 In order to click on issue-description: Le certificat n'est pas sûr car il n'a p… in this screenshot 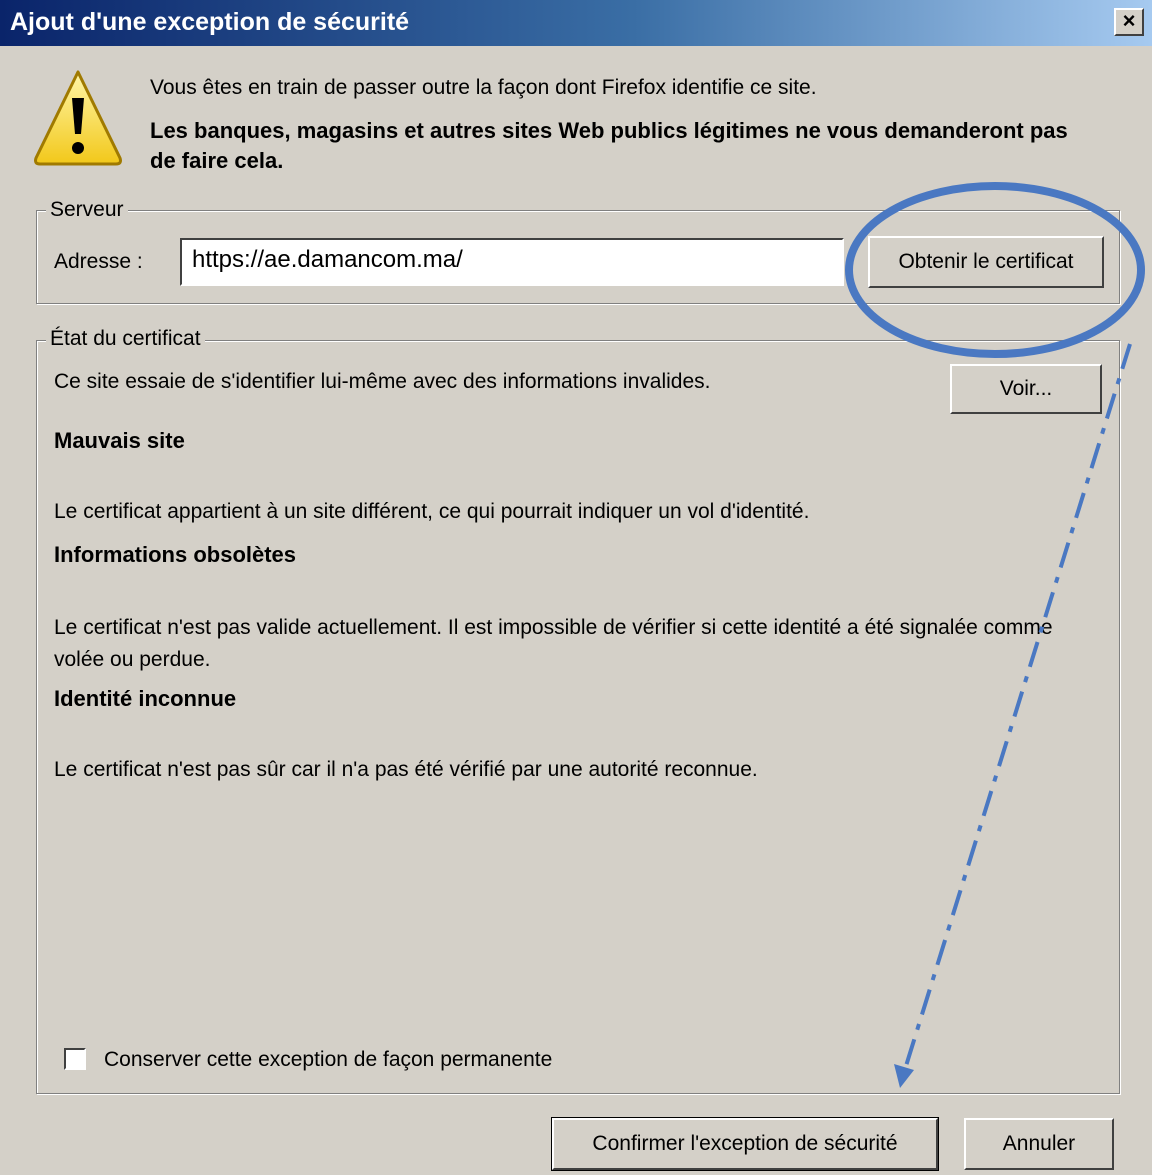, I will do `click(406, 769)`.